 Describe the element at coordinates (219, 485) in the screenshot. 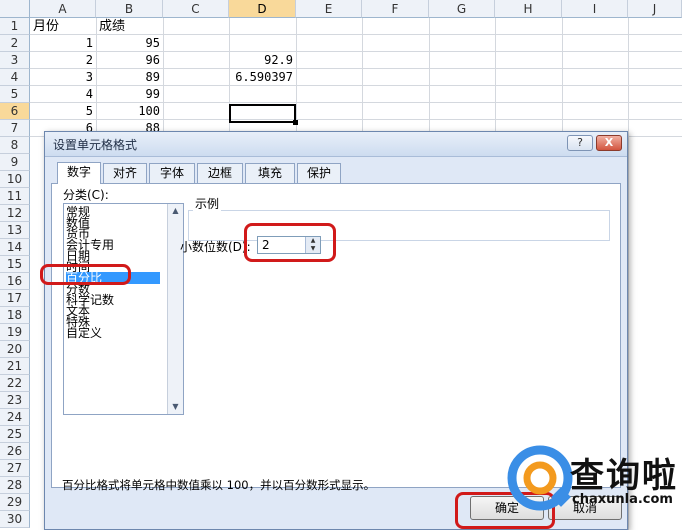

I see `category-description: 百分比格式将单元格中数值乘以 100，并以百分数形式显示。` at that location.